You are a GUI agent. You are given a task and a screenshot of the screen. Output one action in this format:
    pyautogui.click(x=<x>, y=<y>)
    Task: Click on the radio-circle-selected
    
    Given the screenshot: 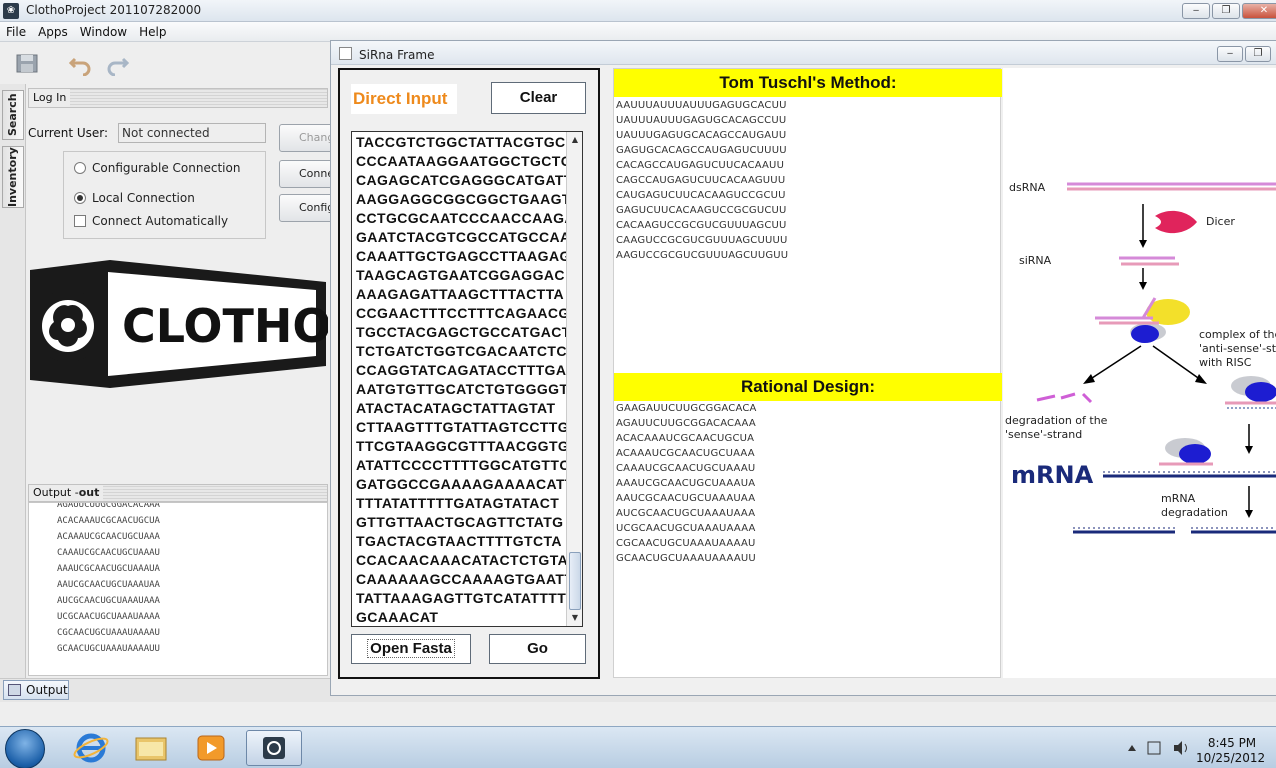 What is the action you would take?
    pyautogui.click(x=80, y=198)
    